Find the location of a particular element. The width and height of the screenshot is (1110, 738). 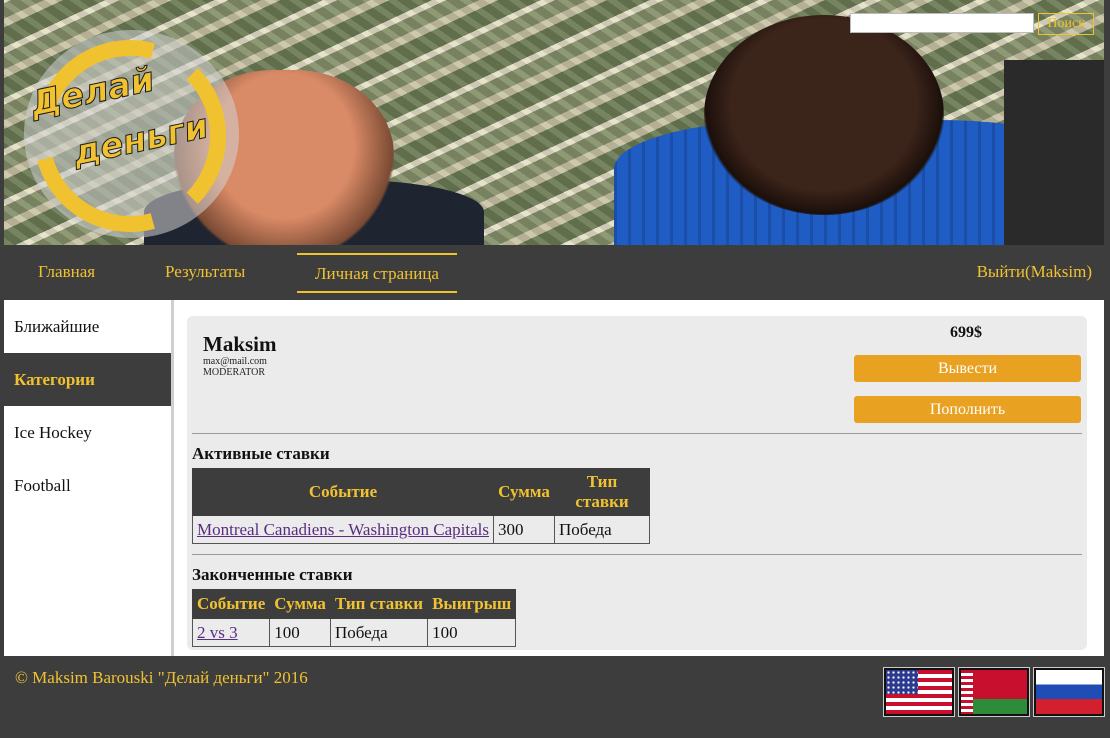

site-logo: Делай деньги is located at coordinates (133, 124).